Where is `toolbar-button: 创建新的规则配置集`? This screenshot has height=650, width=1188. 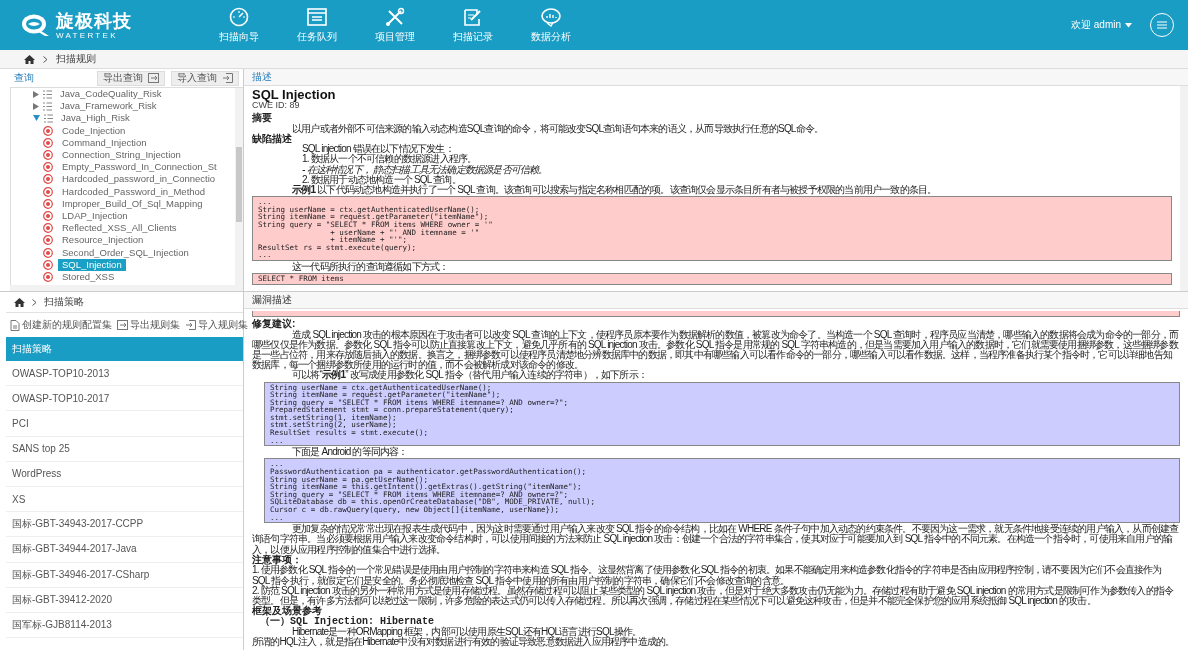 toolbar-button: 创建新的规则配置集 is located at coordinates (61, 325).